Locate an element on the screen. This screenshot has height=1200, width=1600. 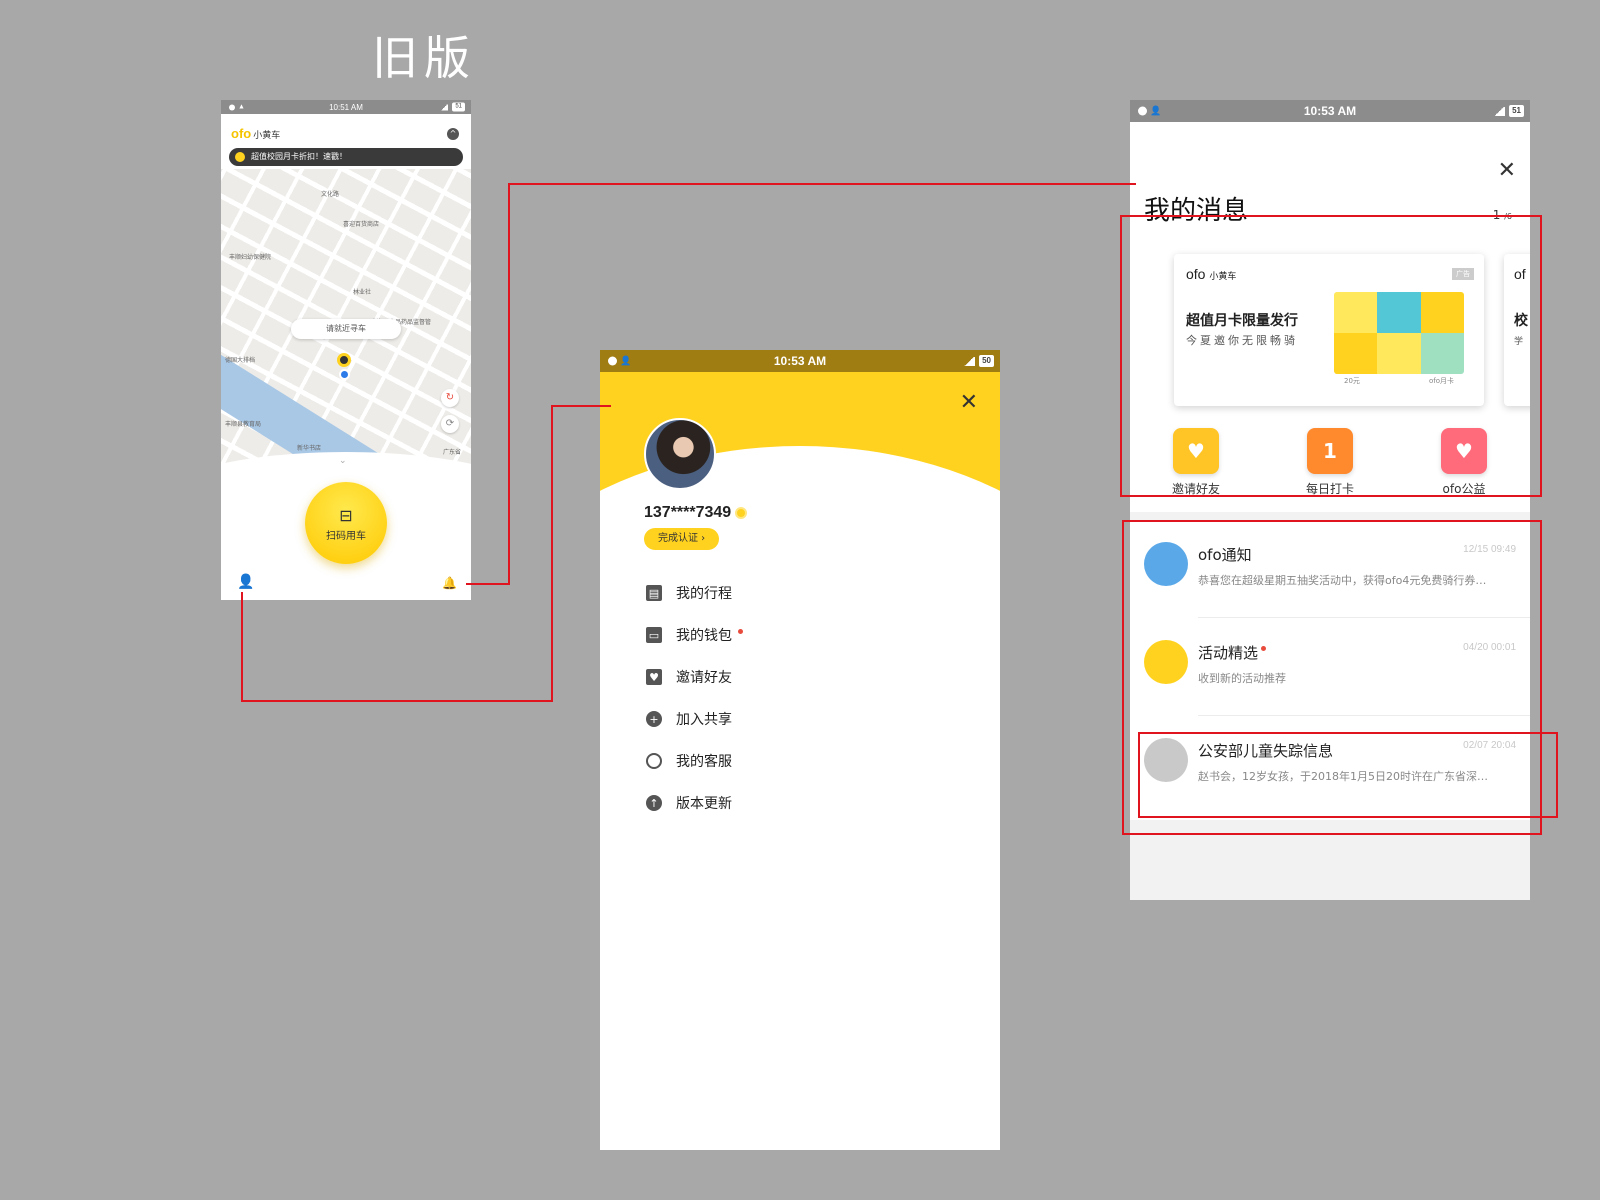
map-label: 喜迎百货商店 is located at coordinates (361, 224).